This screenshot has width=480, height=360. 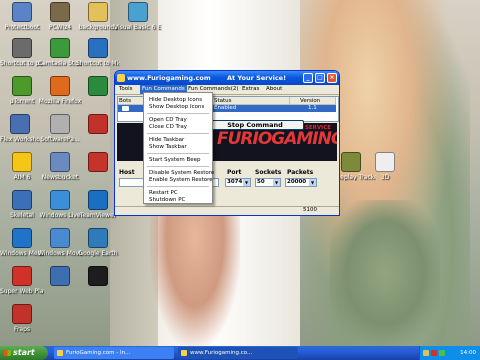 I want to click on teamviewer-icon, so click(x=98, y=200).